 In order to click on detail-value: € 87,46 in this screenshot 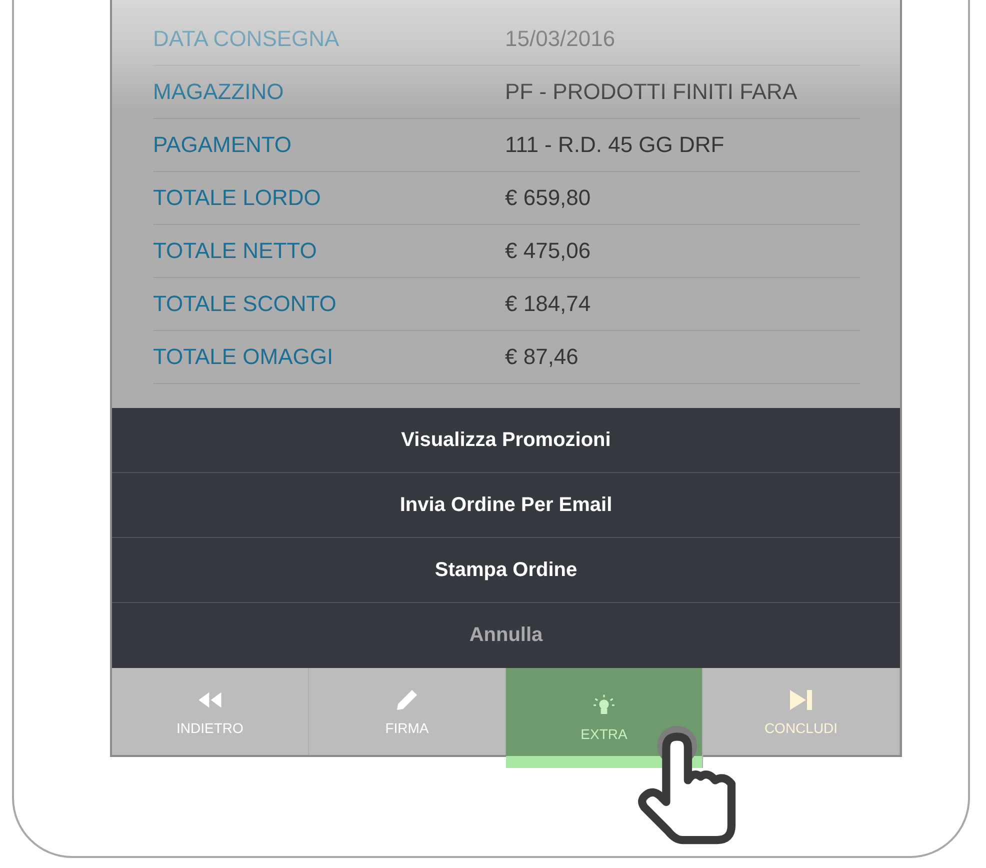, I will do `click(541, 357)`.